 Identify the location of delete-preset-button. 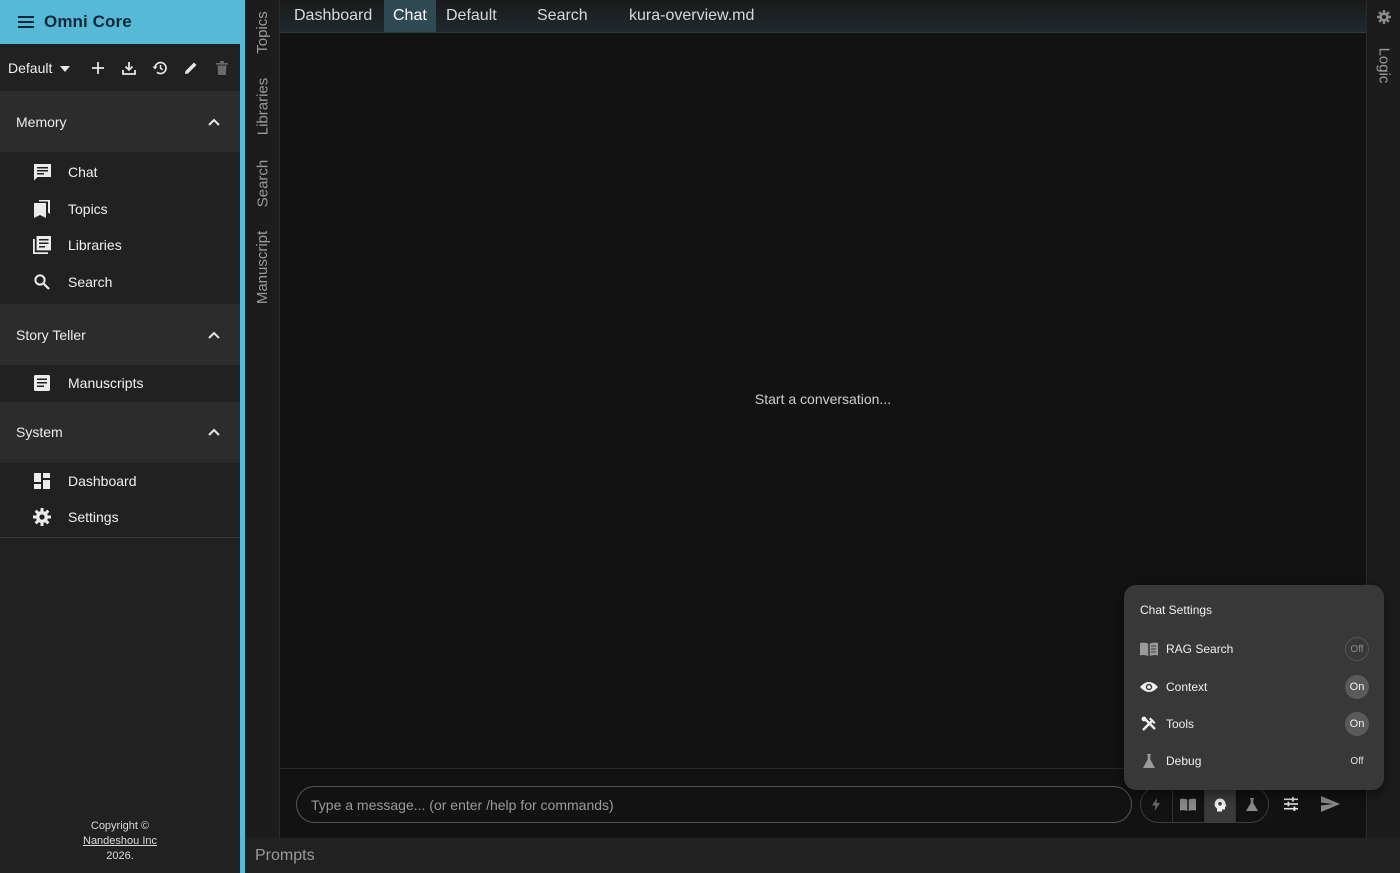
(221, 67).